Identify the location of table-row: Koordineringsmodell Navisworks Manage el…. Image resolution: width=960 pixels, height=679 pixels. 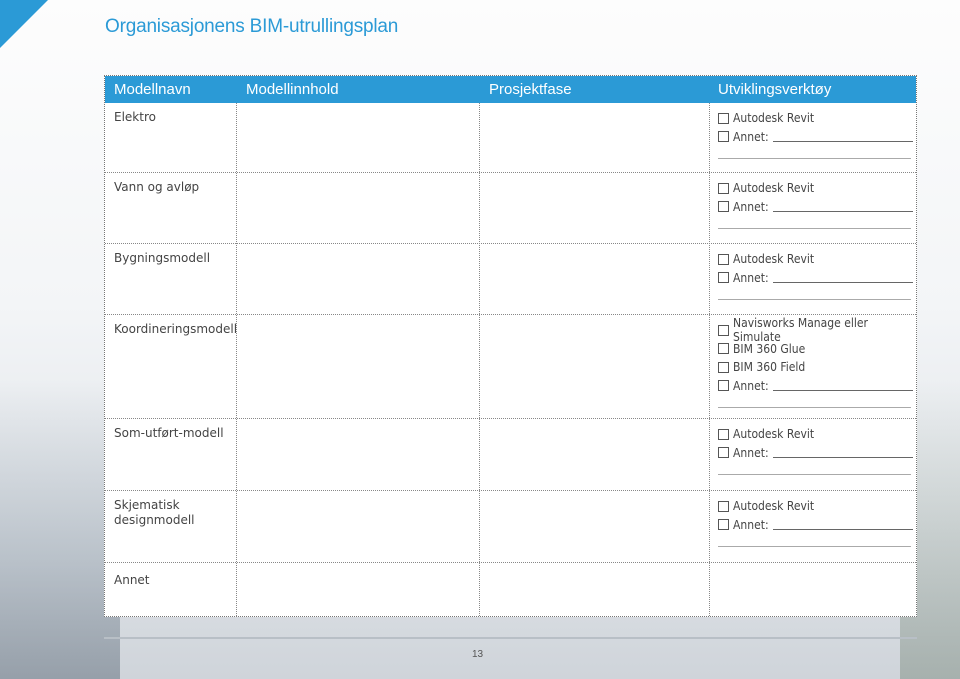
(510, 367).